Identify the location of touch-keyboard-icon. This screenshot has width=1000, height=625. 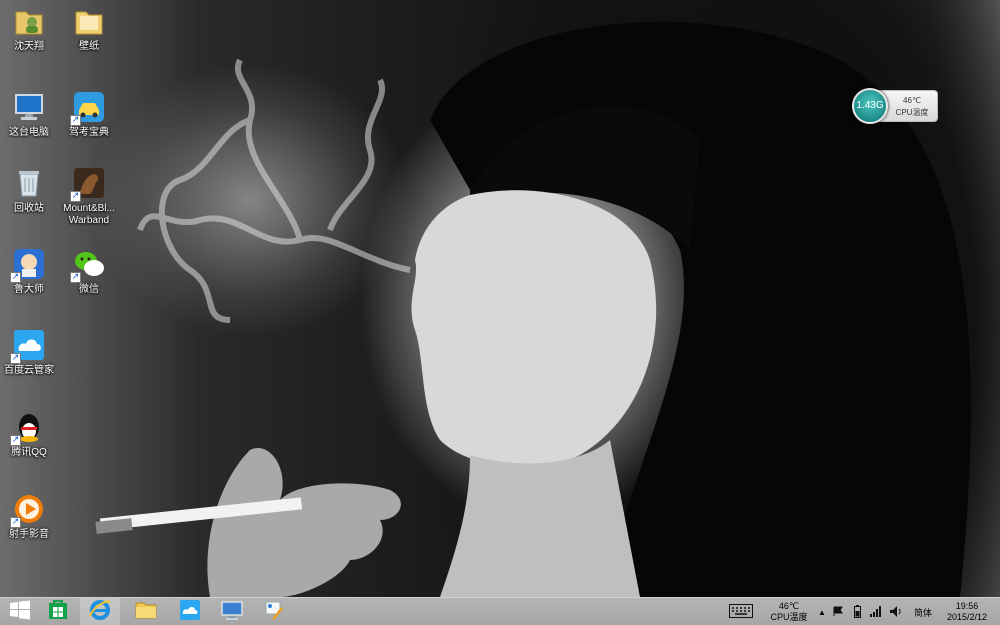
(741, 612).